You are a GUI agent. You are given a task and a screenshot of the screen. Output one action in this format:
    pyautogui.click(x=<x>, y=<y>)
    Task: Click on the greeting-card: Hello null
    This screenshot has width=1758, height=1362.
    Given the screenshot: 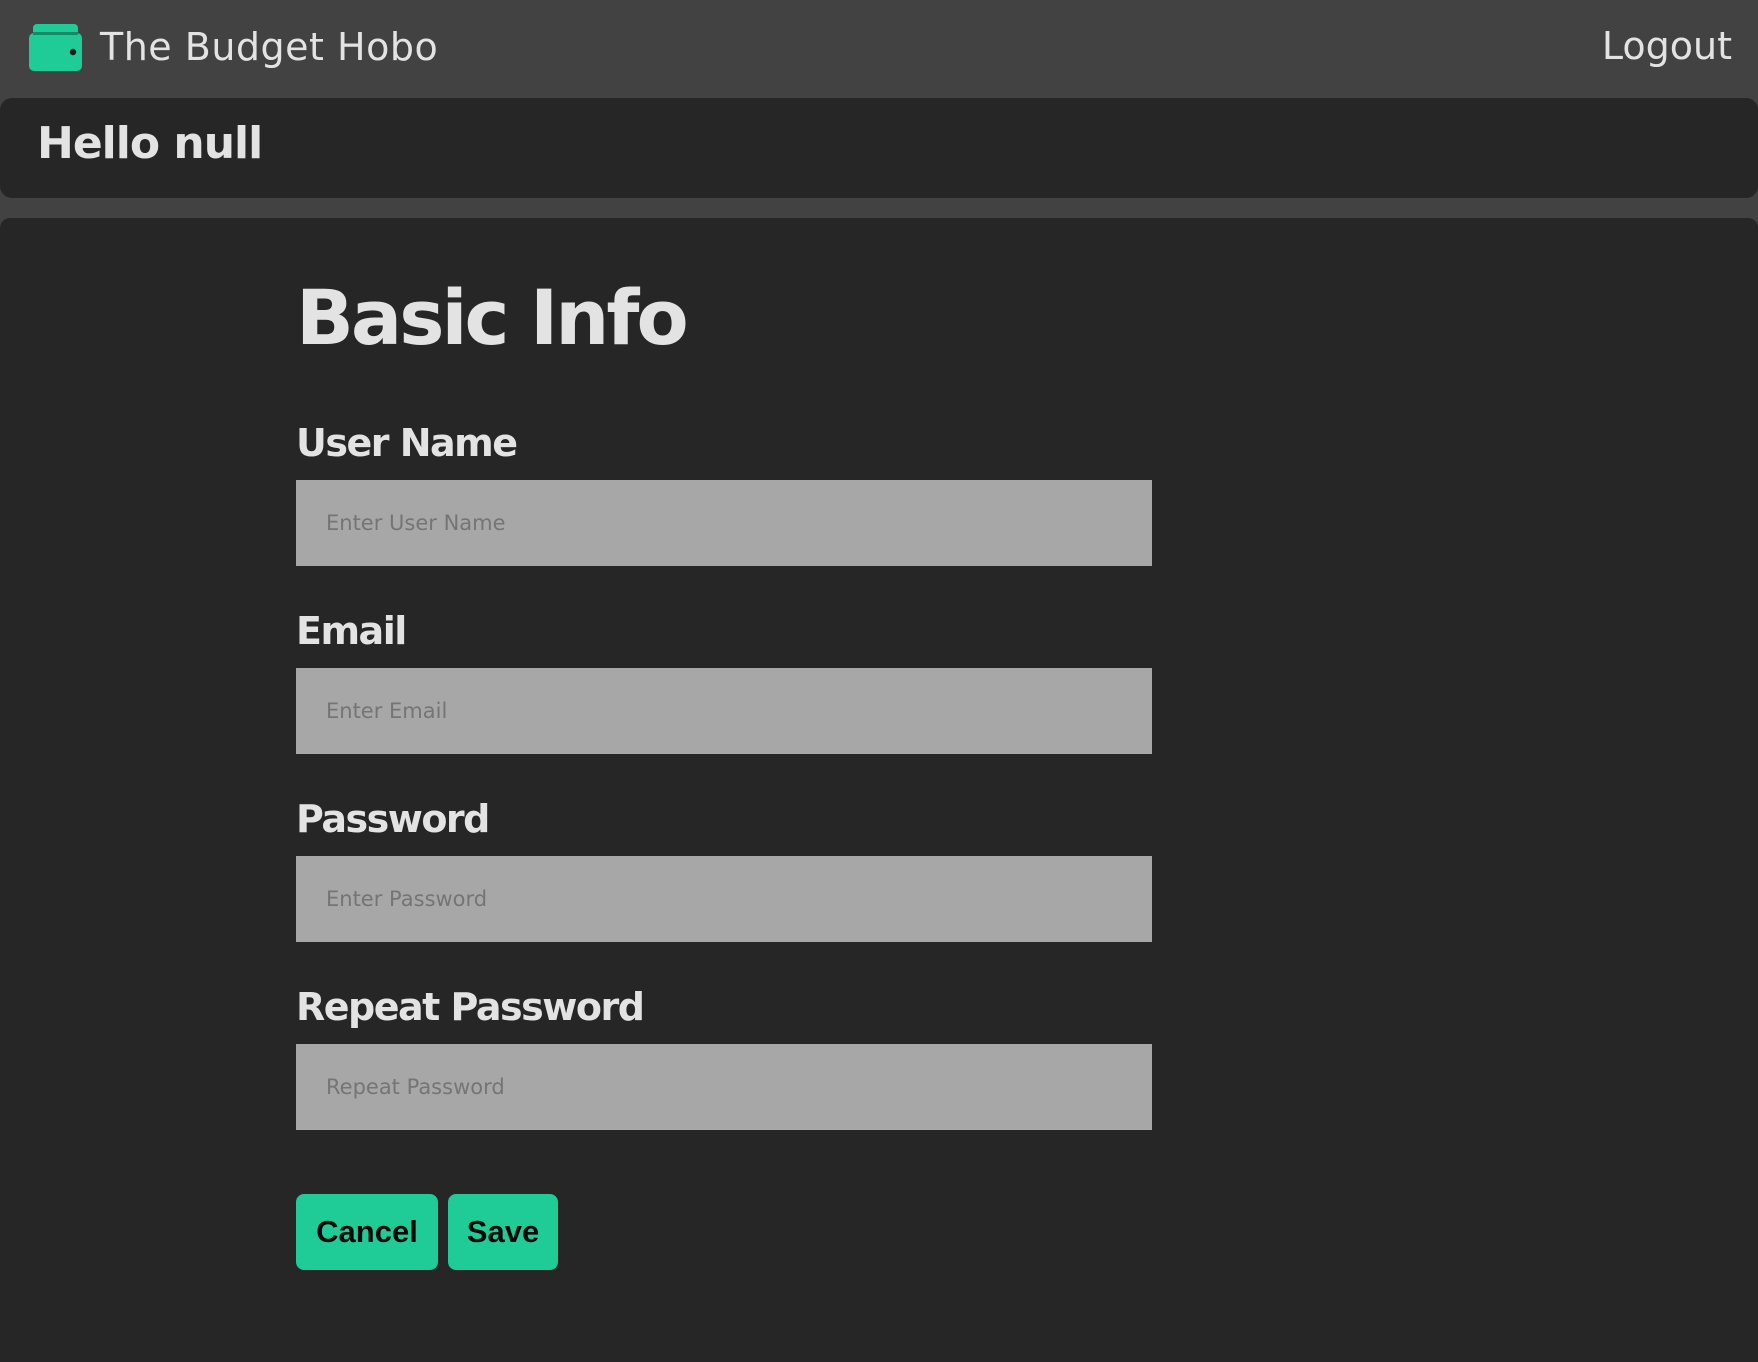 What is the action you would take?
    pyautogui.click(x=879, y=148)
    